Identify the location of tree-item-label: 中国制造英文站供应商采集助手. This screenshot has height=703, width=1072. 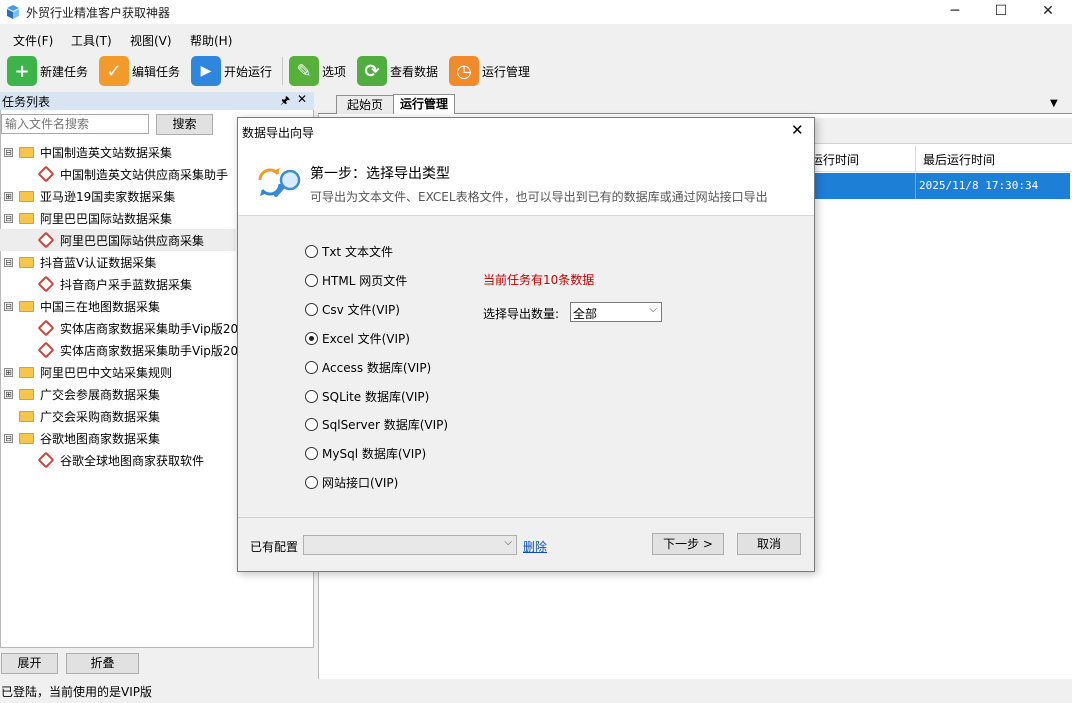
(144, 174).